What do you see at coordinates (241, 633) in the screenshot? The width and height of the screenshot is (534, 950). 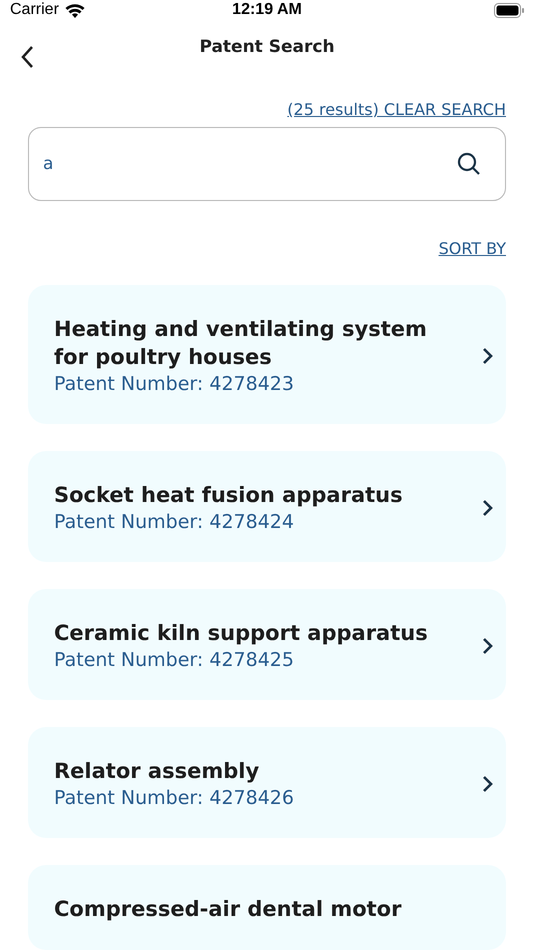 I see `patent-title: Ceramic kiln support apparatus` at bounding box center [241, 633].